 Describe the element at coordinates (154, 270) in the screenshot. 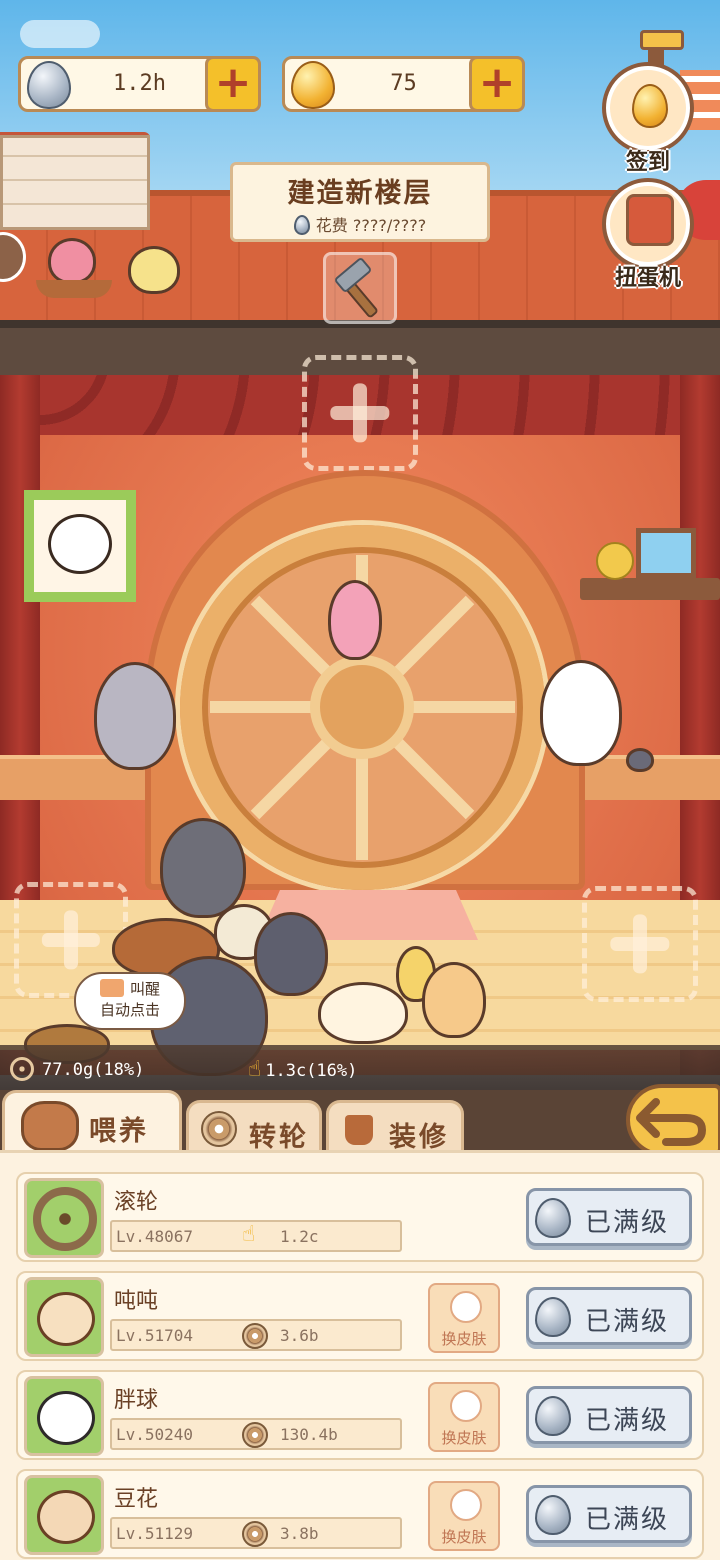

I see `yellow-chick-pet` at that location.